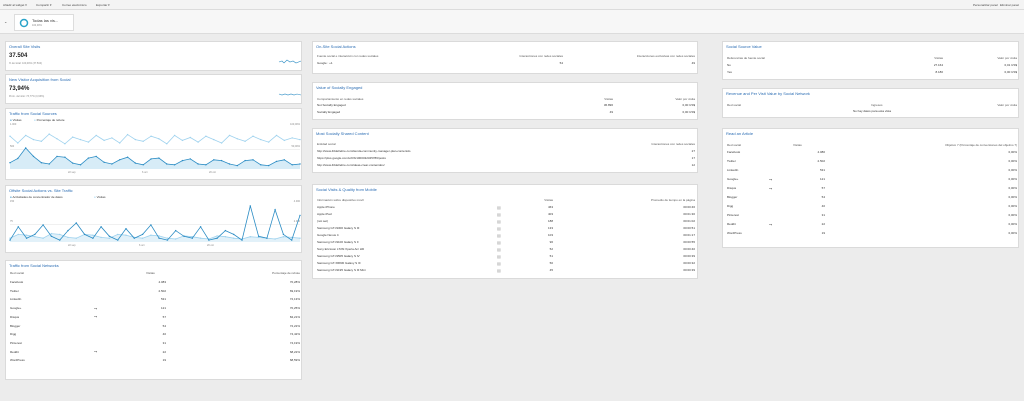 This screenshot has height=401, width=1024. What do you see at coordinates (340, 249) in the screenshot?
I see `table-cell-device: Sony Ericsson LT26i Xperia Arc HD` at bounding box center [340, 249].